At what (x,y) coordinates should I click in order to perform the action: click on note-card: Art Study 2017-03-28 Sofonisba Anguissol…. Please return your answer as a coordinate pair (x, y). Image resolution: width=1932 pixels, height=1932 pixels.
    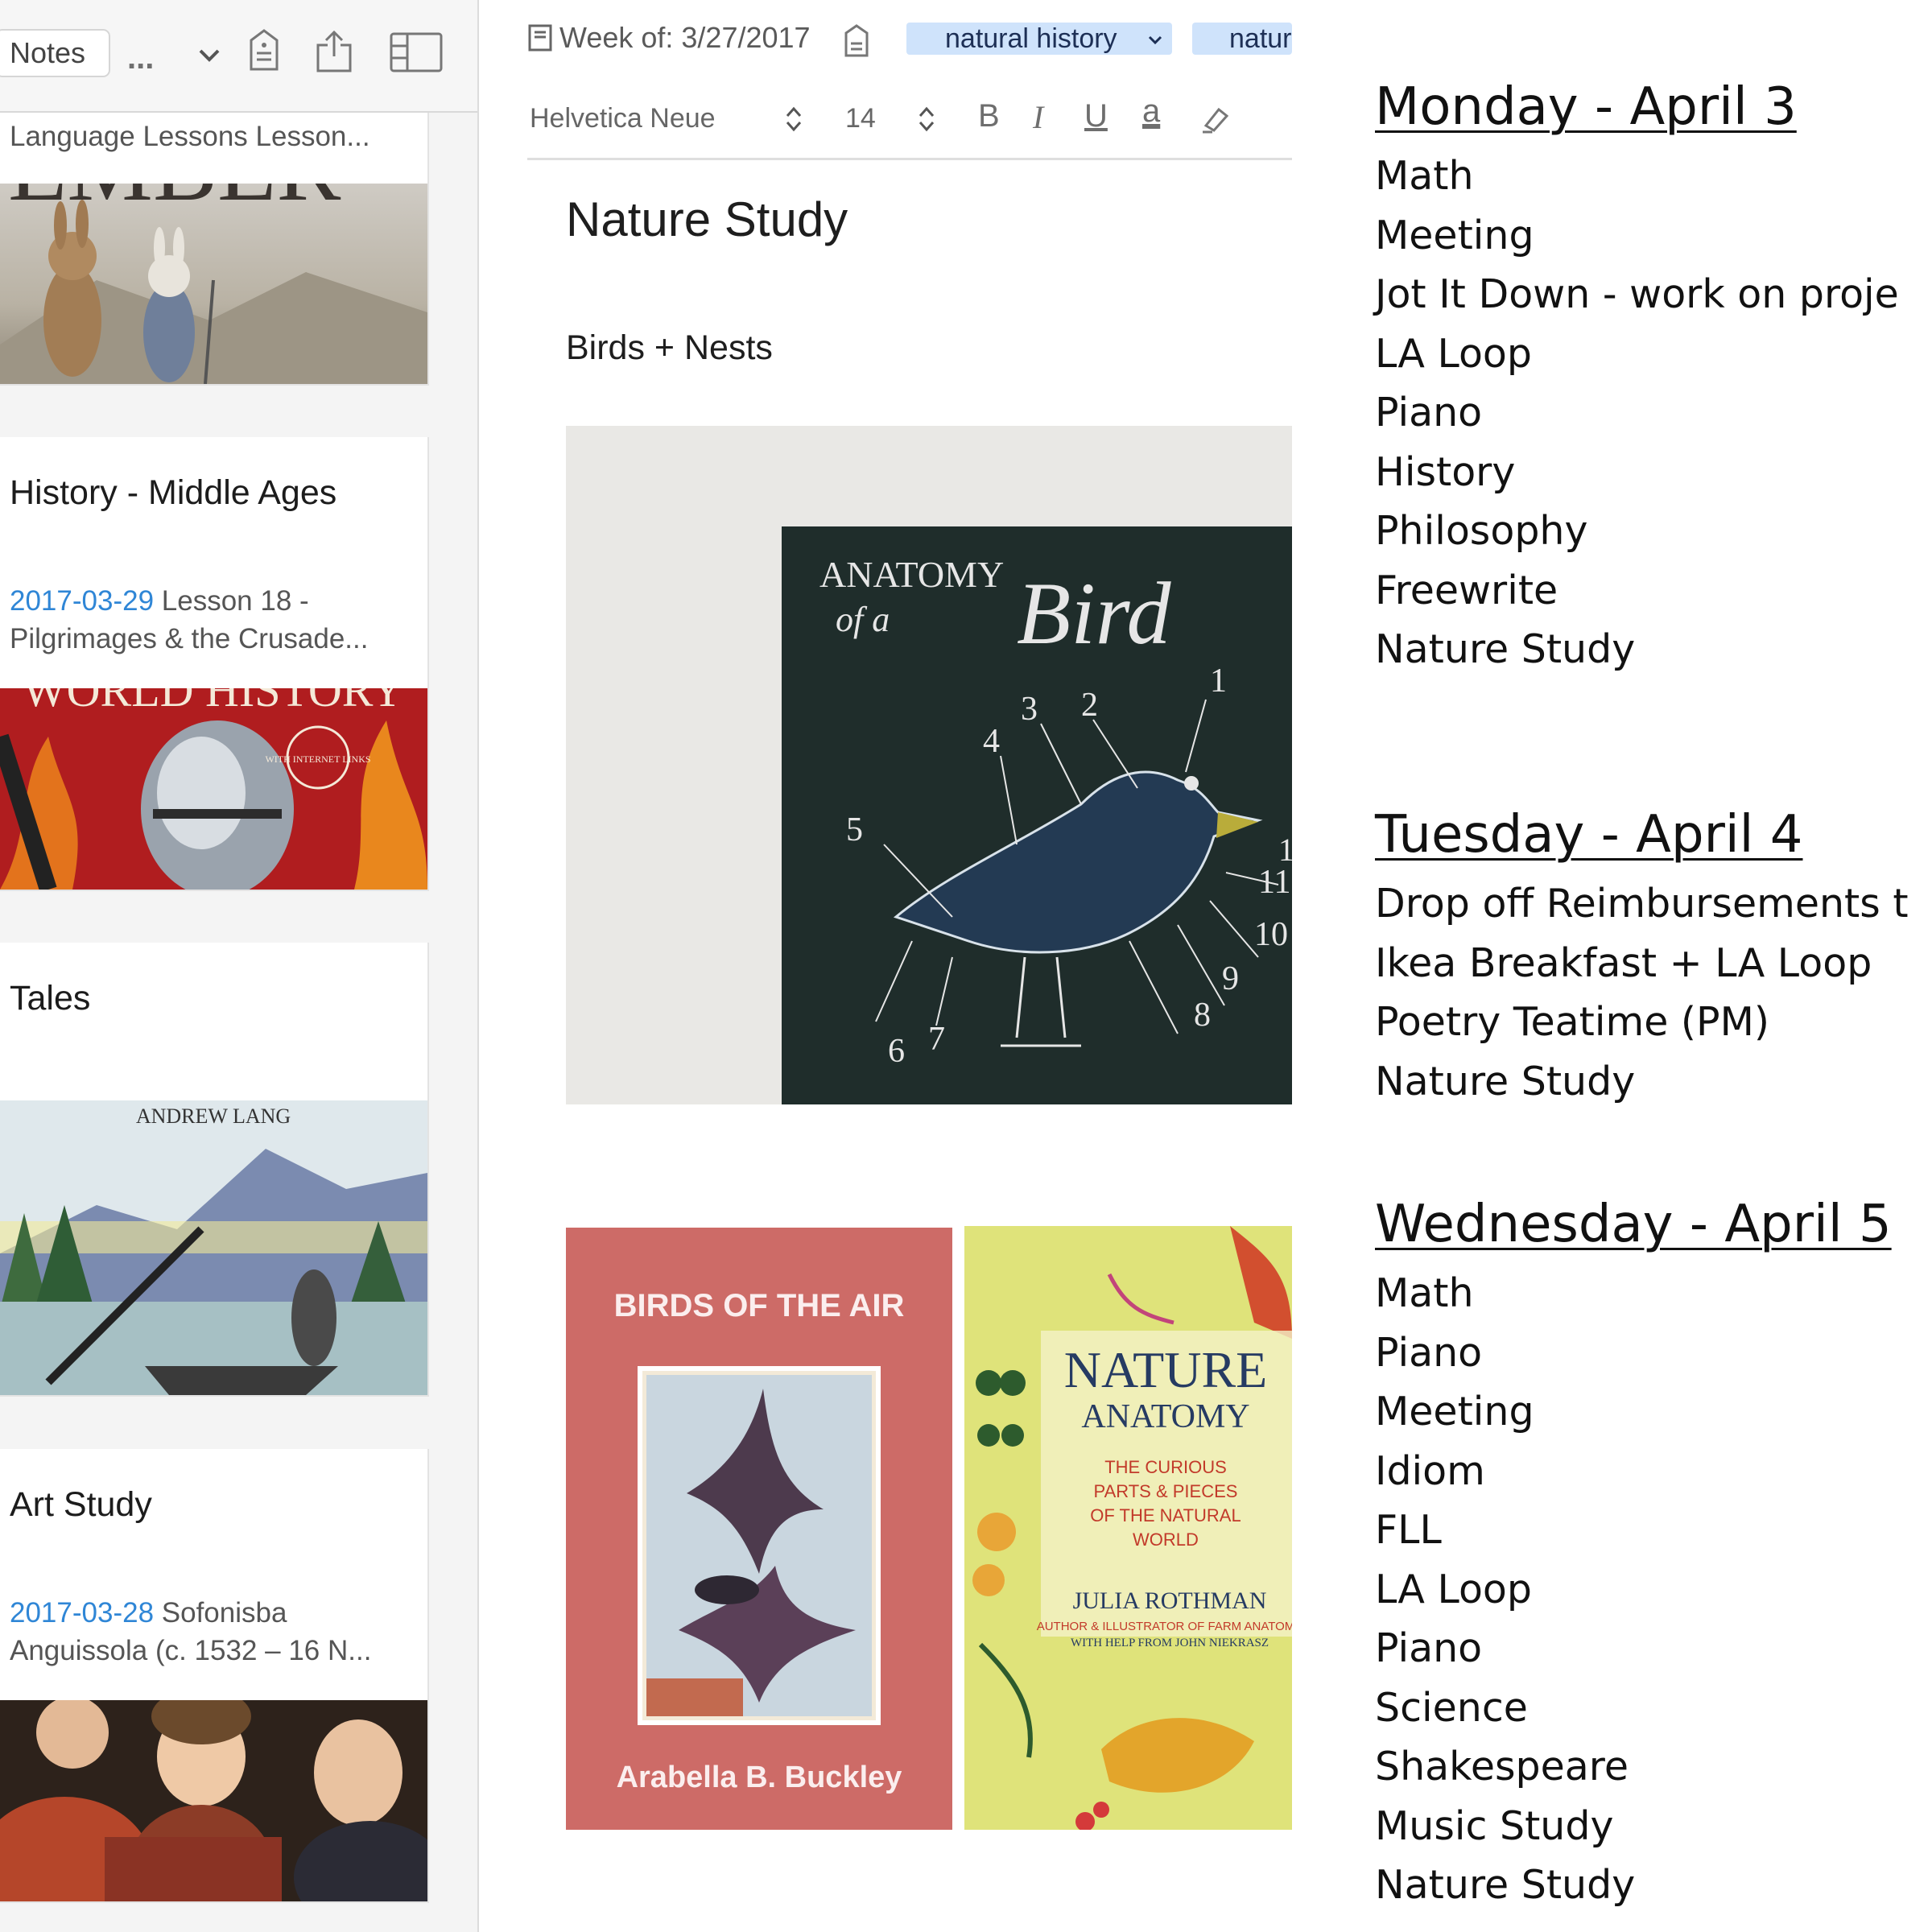
    Looking at the image, I should click on (214, 1676).